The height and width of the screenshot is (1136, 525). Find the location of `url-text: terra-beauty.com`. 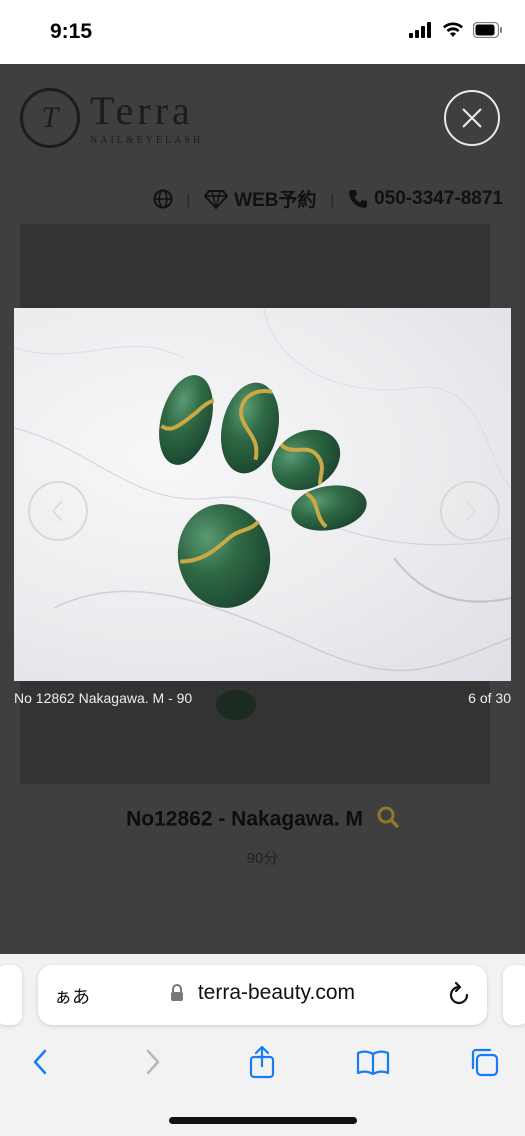

url-text: terra-beauty.com is located at coordinates (276, 992).